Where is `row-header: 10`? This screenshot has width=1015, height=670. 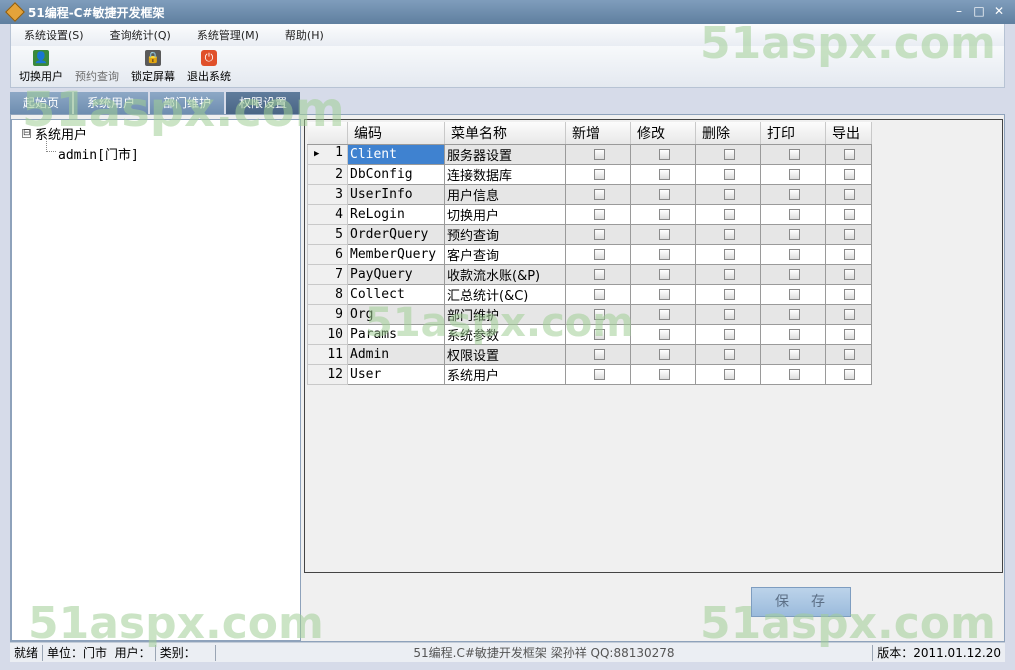
row-header: 10 is located at coordinates (327, 334).